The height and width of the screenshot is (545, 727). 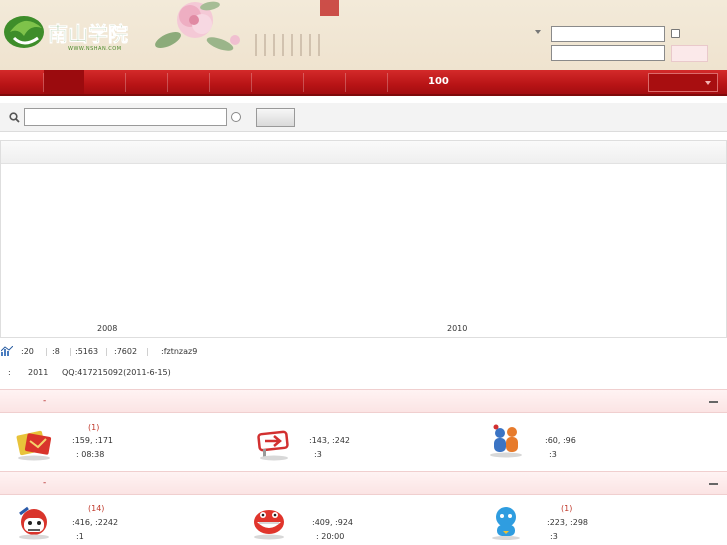 What do you see at coordinates (363, 35) in the screenshot?
I see `site-header: 南山学院 WWW.NSHAN.COM` at bounding box center [363, 35].